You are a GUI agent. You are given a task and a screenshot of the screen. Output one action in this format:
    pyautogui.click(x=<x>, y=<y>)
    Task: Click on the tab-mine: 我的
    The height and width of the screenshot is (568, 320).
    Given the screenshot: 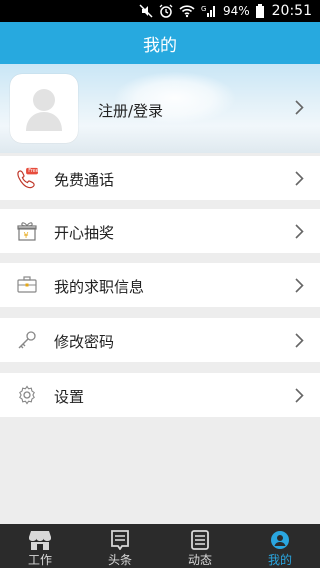 What is the action you would take?
    pyautogui.click(x=280, y=546)
    